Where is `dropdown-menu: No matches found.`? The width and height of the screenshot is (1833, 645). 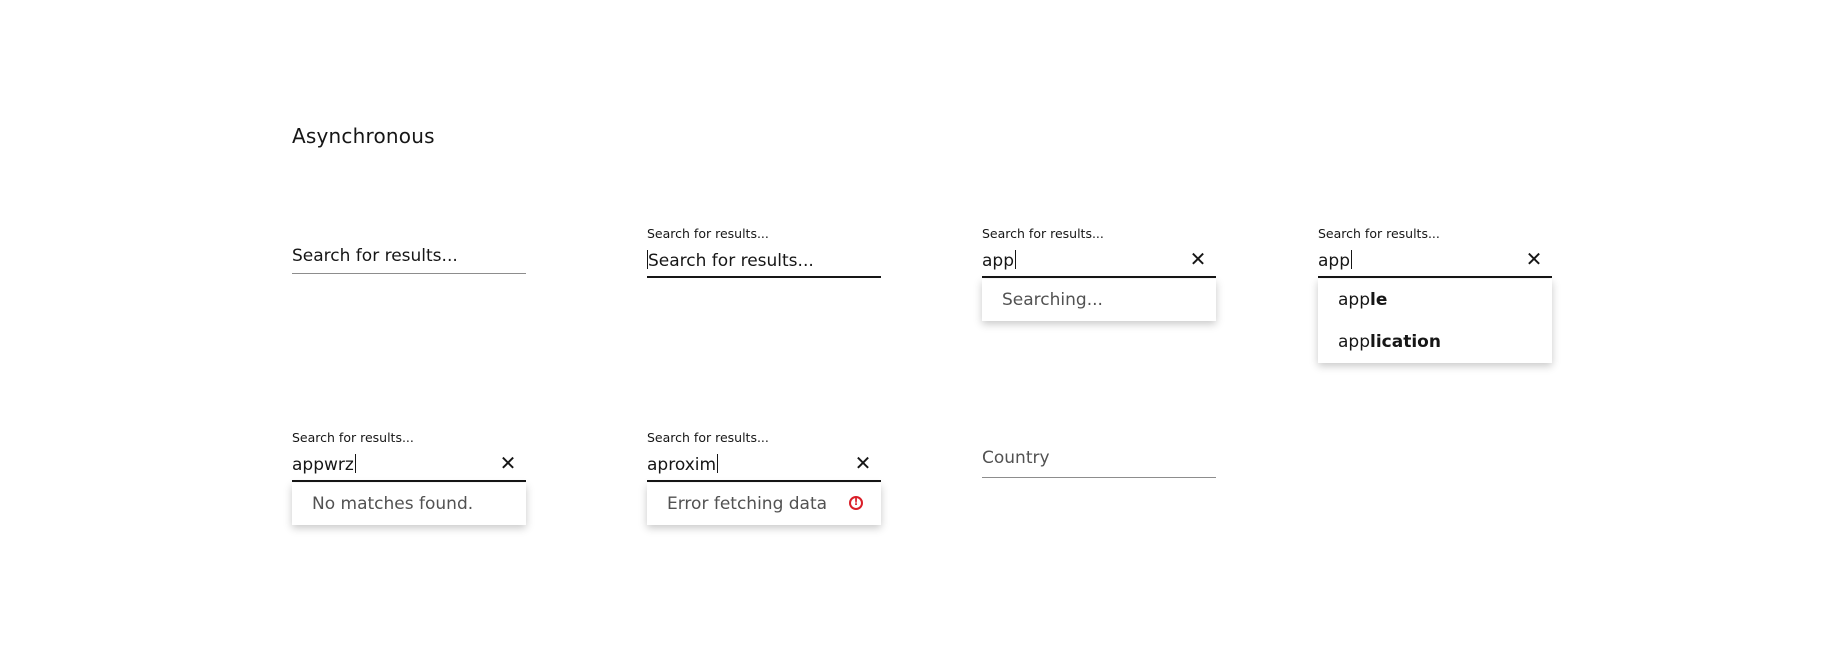 dropdown-menu: No matches found. is located at coordinates (409, 504).